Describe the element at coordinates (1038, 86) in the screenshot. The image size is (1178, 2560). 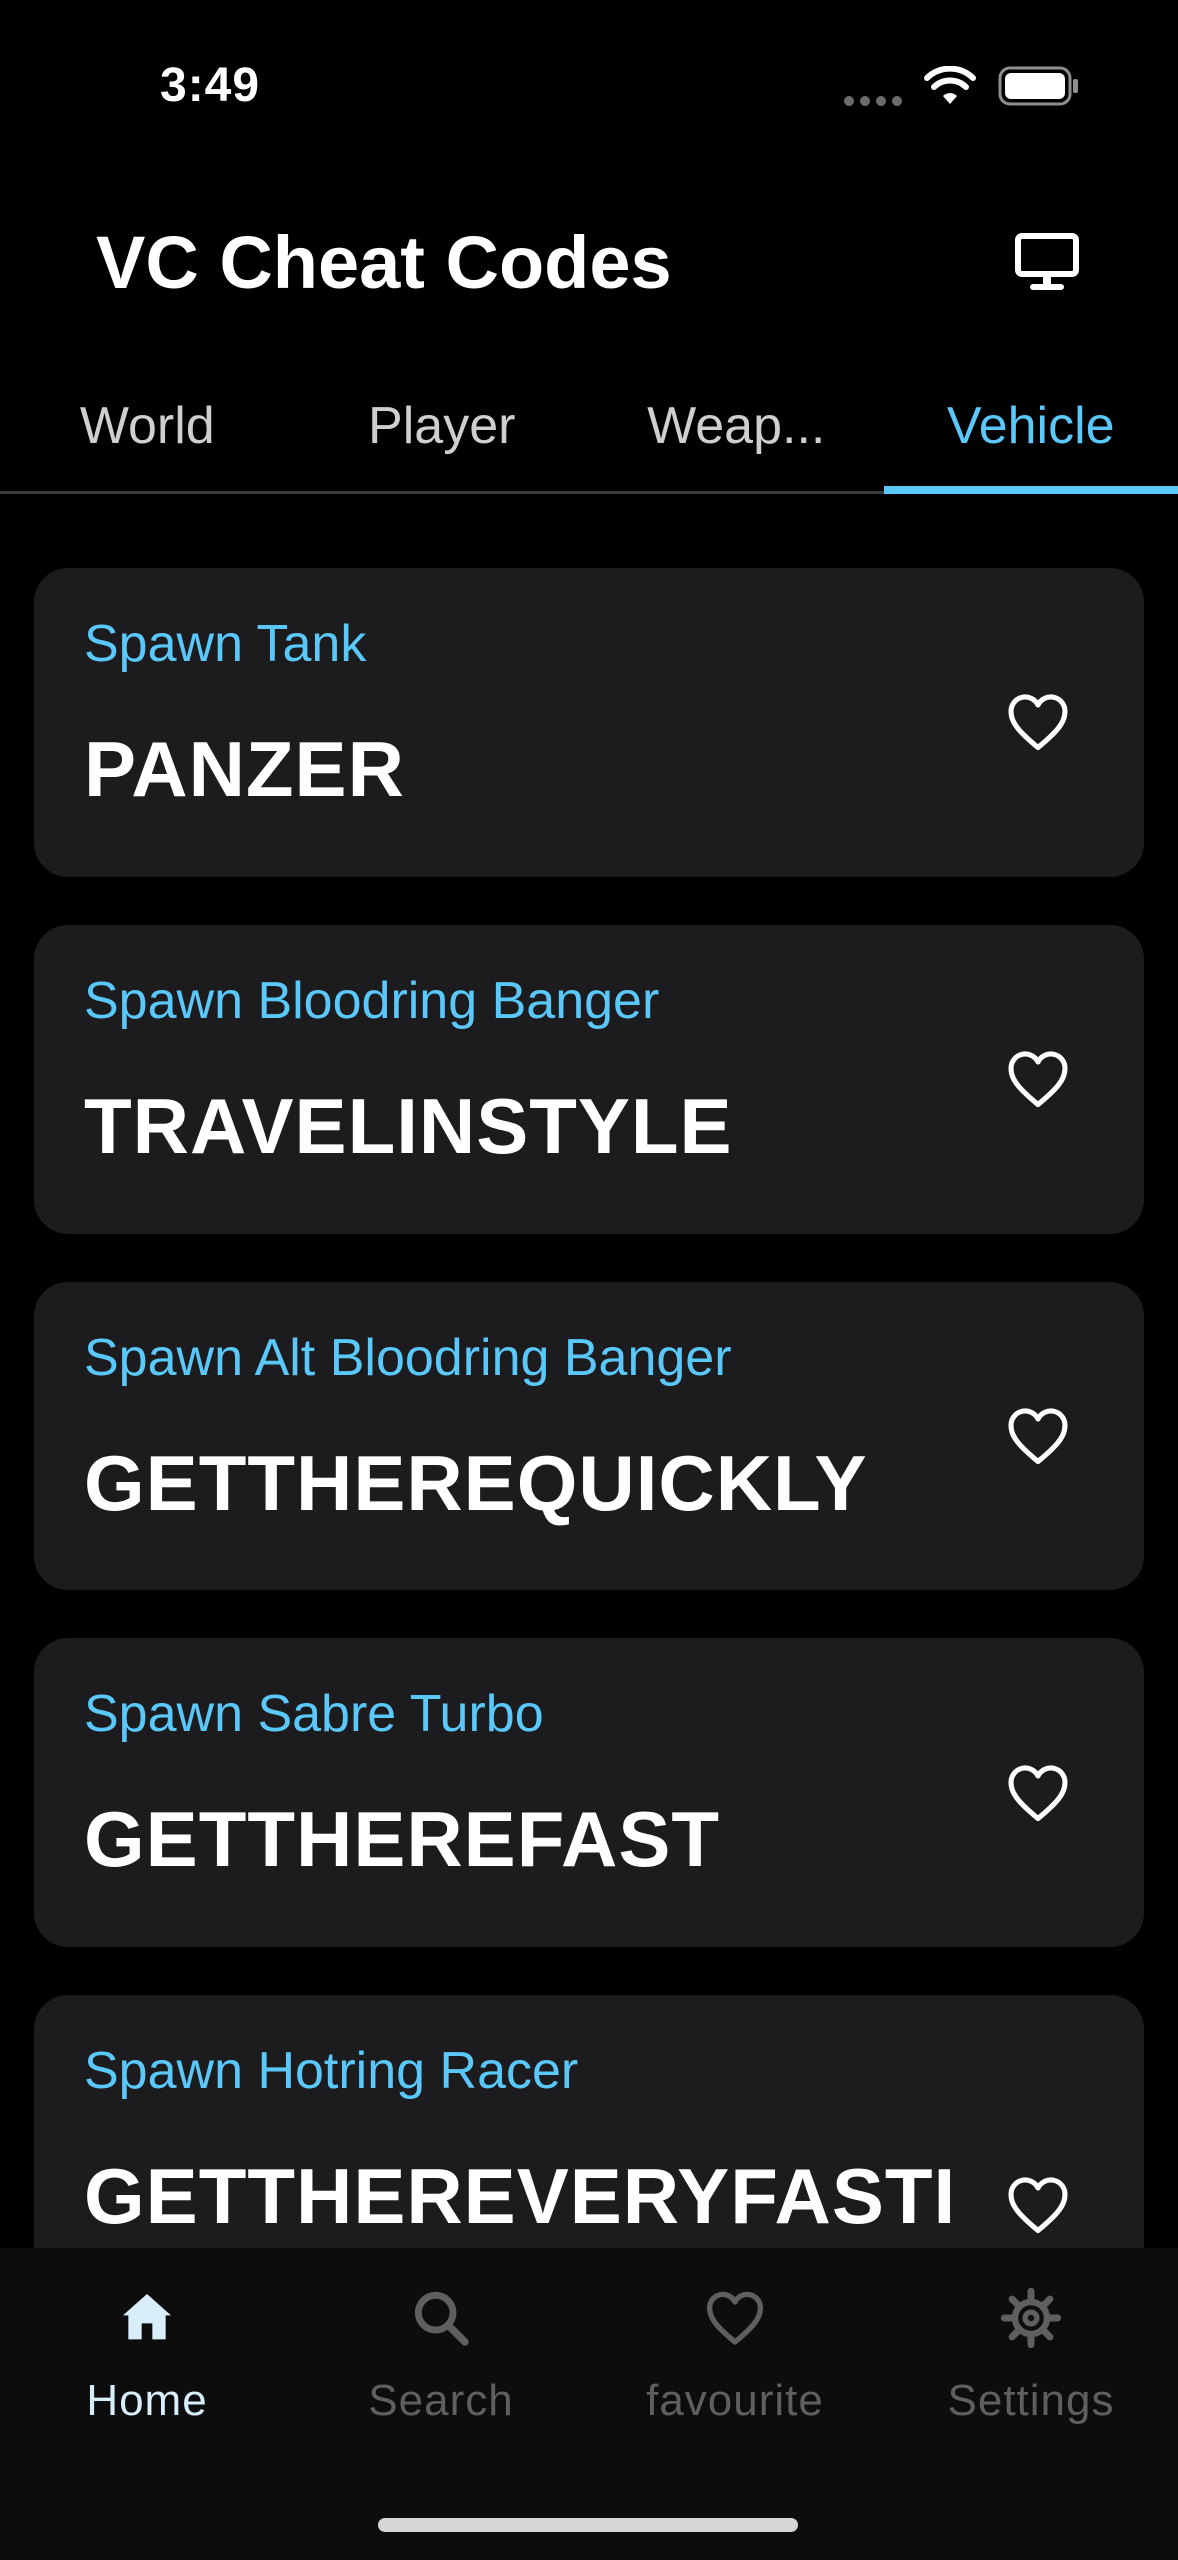
I see `battery-icon` at that location.